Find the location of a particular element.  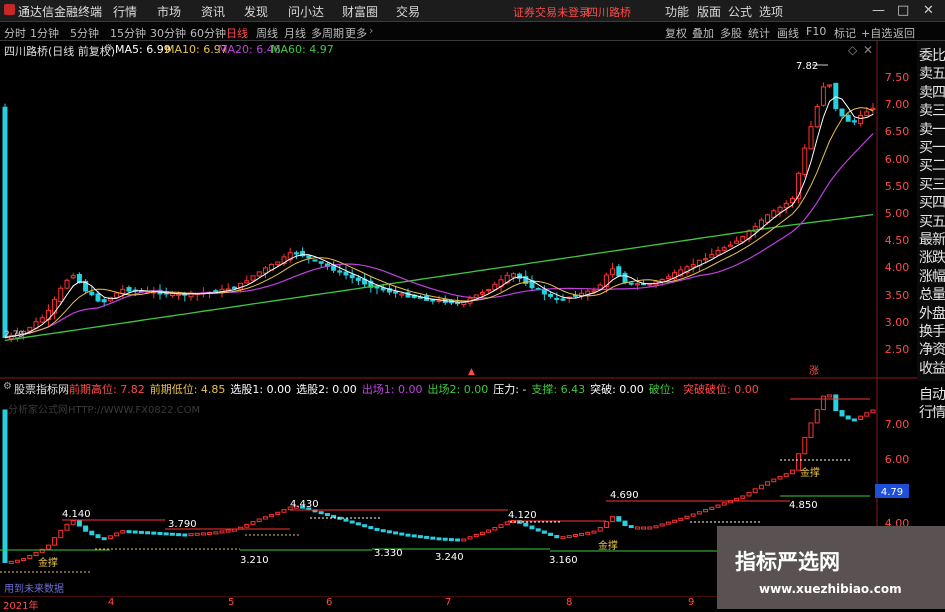

period-5min: 5分钟 is located at coordinates (84, 33).